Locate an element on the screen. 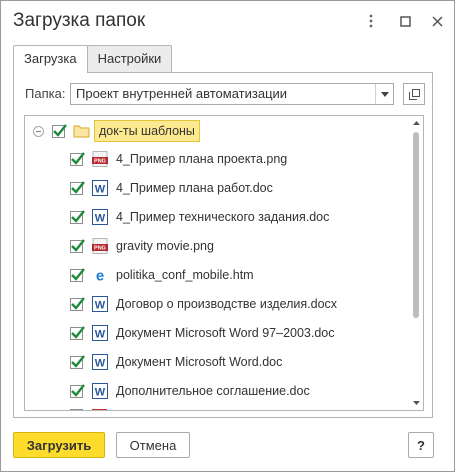 This screenshot has width=455, height=472. scroll-up-button is located at coordinates (416, 123).